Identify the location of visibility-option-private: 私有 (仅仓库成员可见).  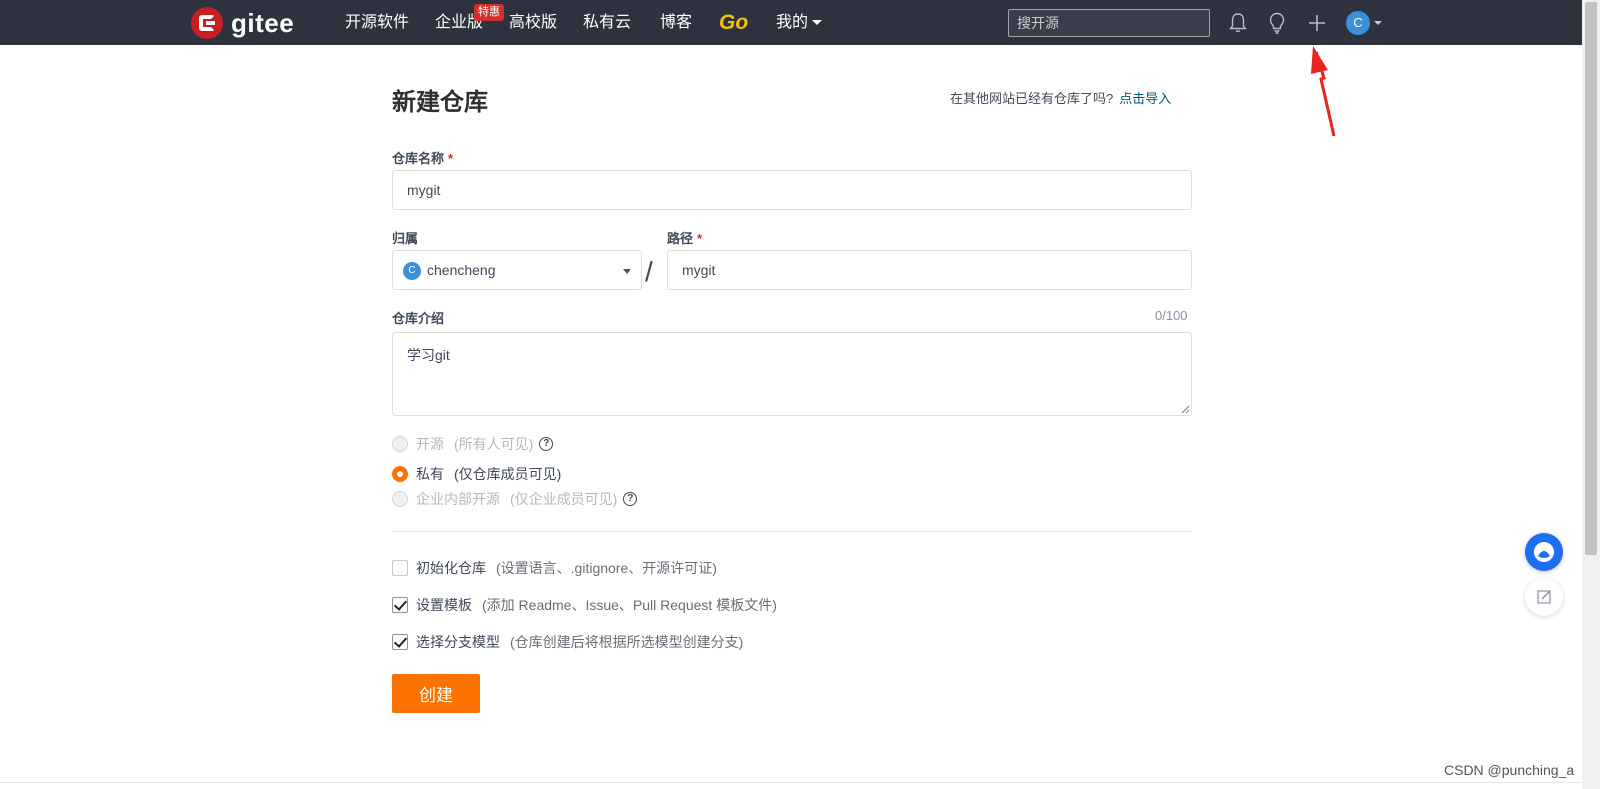
(476, 474).